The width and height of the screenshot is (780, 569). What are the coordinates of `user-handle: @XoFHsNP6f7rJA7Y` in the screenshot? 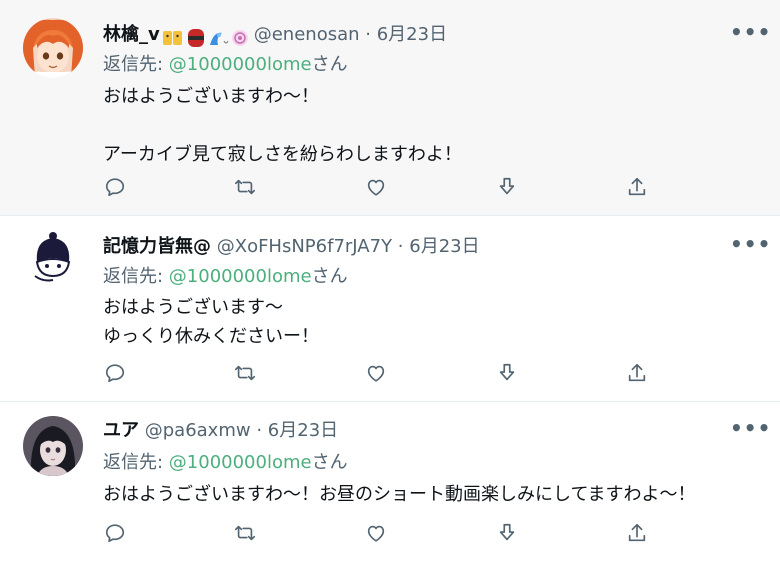 It's located at (304, 246).